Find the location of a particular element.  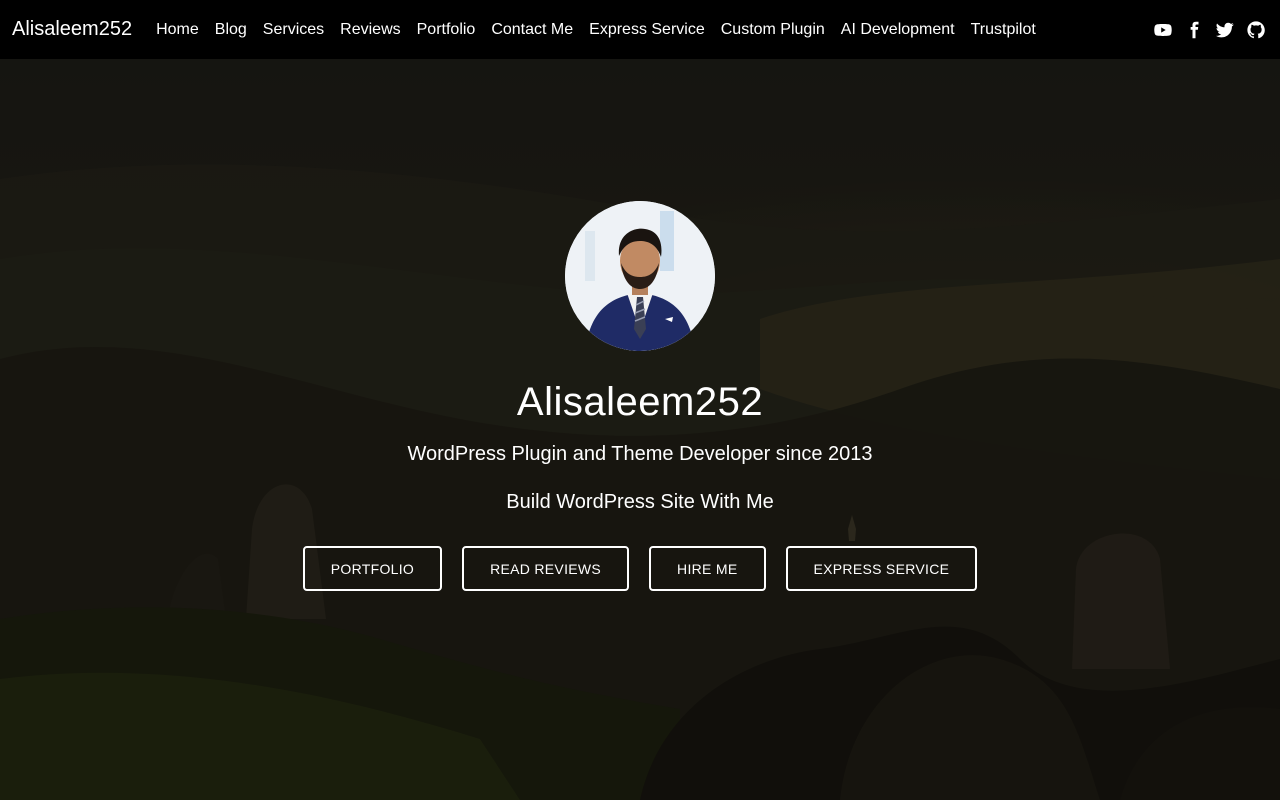

facebook-icon is located at coordinates (1194, 29).